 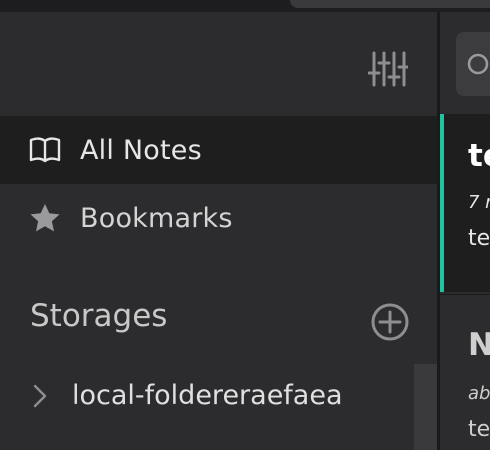 What do you see at coordinates (425, 407) in the screenshot?
I see `sidebar-scrollbar` at bounding box center [425, 407].